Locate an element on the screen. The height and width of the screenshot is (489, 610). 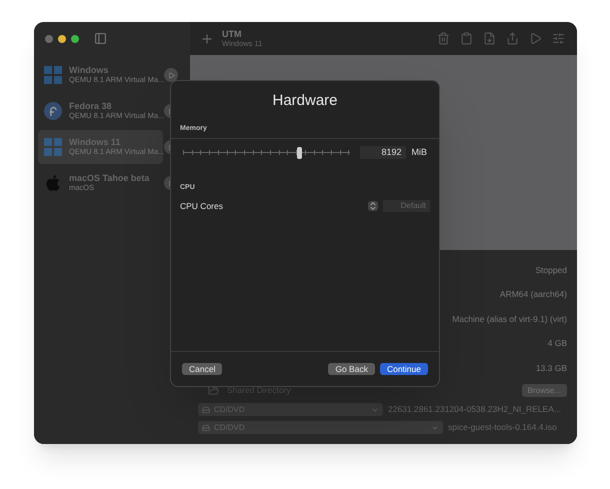
trash-icon is located at coordinates (443, 38).